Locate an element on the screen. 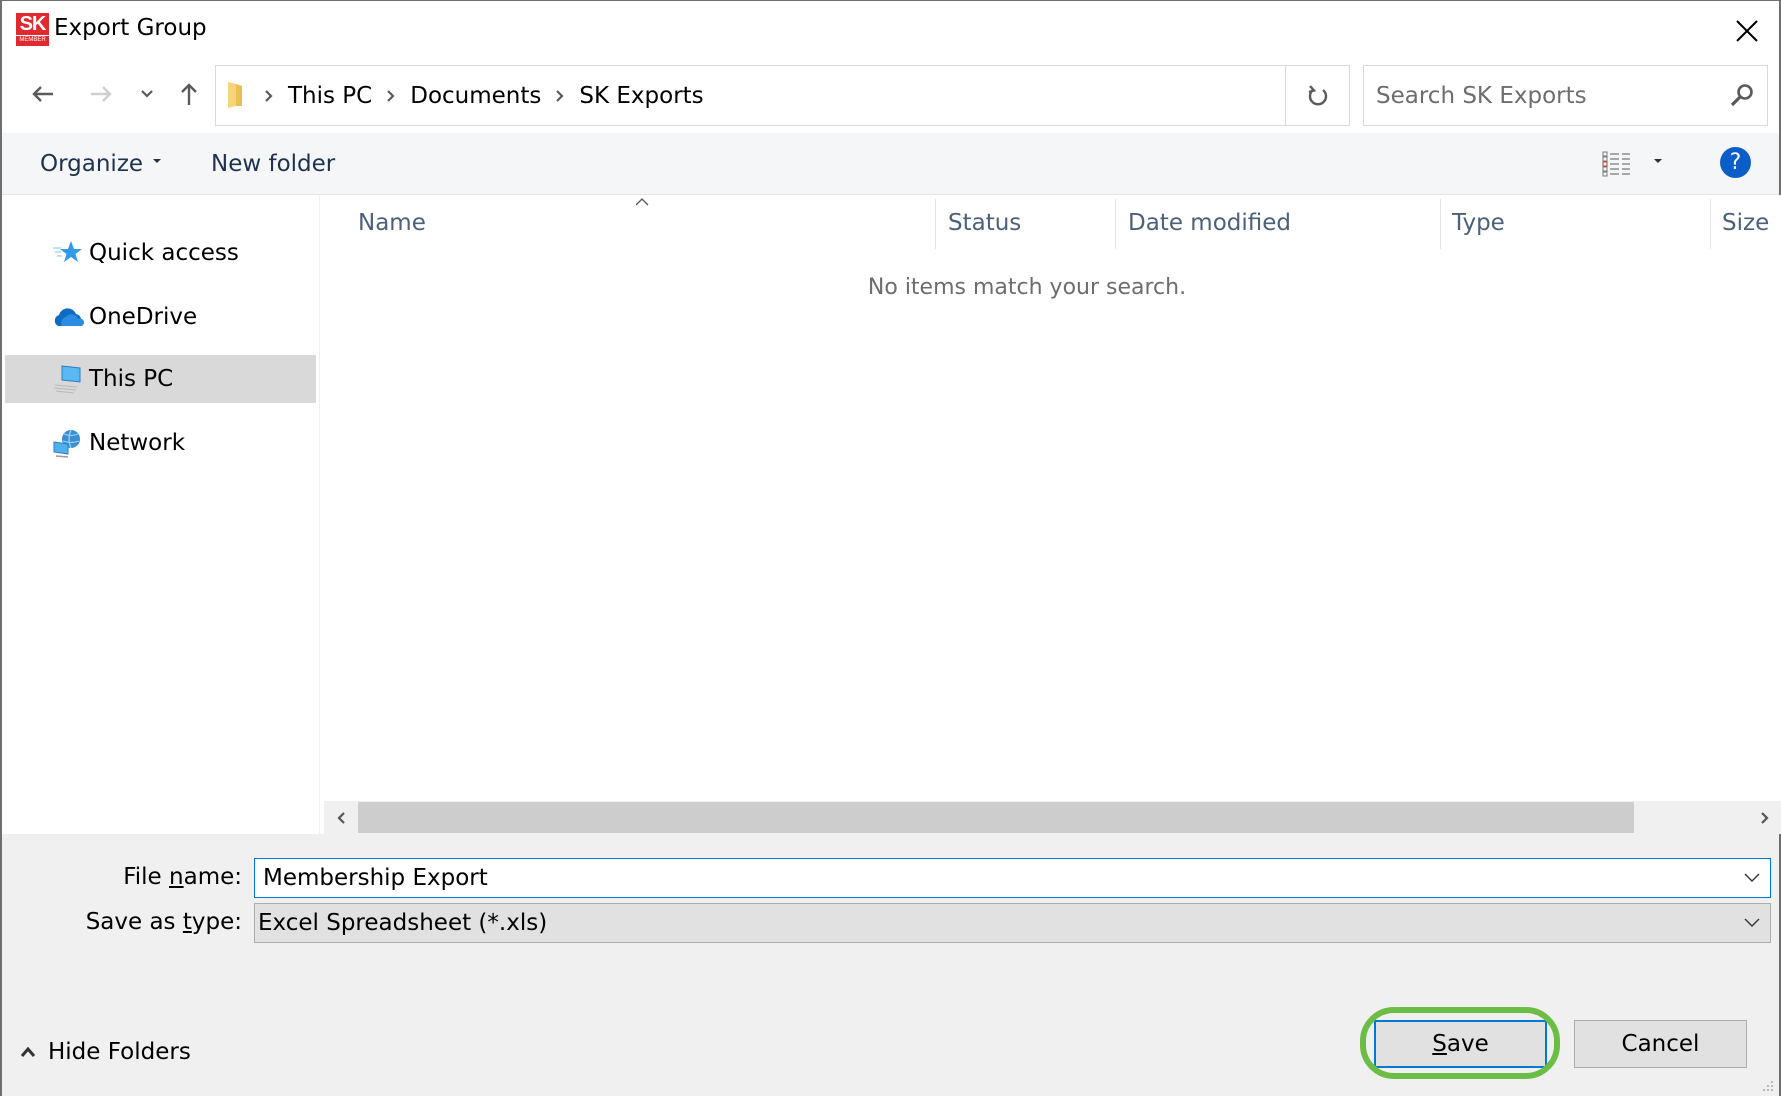  window-title: Export Group is located at coordinates (130, 28).